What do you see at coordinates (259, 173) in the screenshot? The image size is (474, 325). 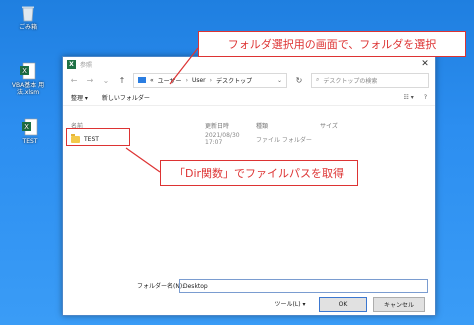 I see `callout-middle: 「Dir関数」でファイルパスを取得` at bounding box center [259, 173].